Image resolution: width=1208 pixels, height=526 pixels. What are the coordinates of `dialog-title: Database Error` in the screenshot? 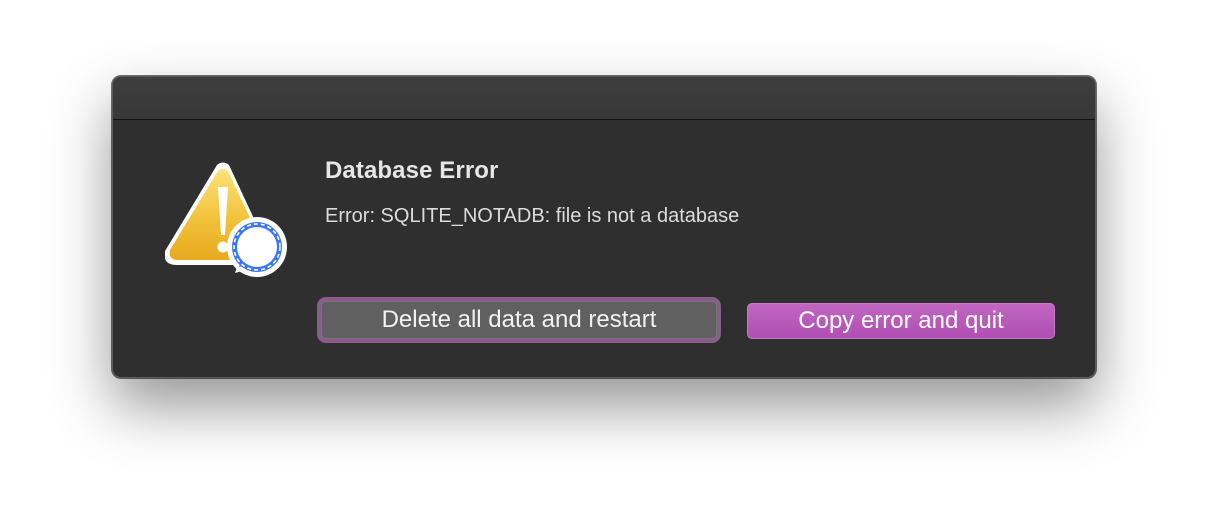 It's located at (412, 170).